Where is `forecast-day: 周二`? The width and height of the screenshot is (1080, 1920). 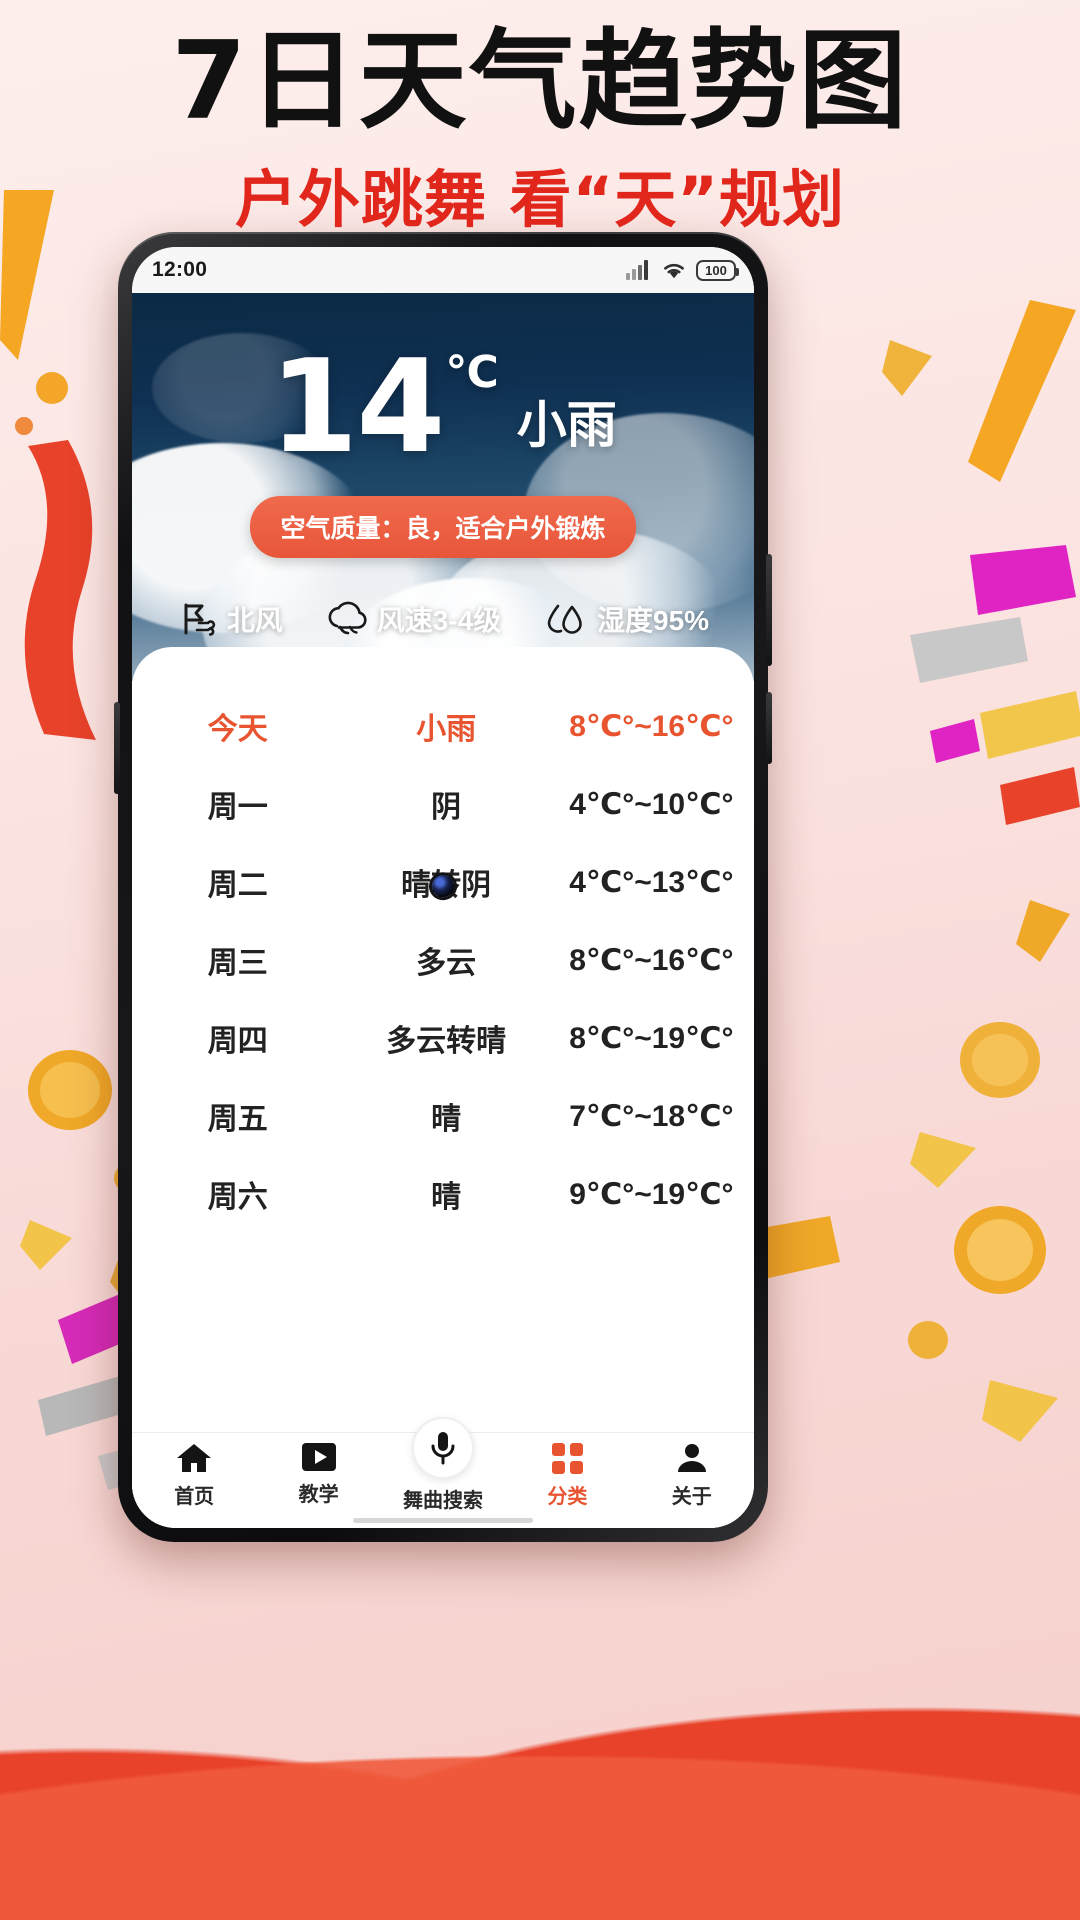 forecast-day: 周二 is located at coordinates (237, 885).